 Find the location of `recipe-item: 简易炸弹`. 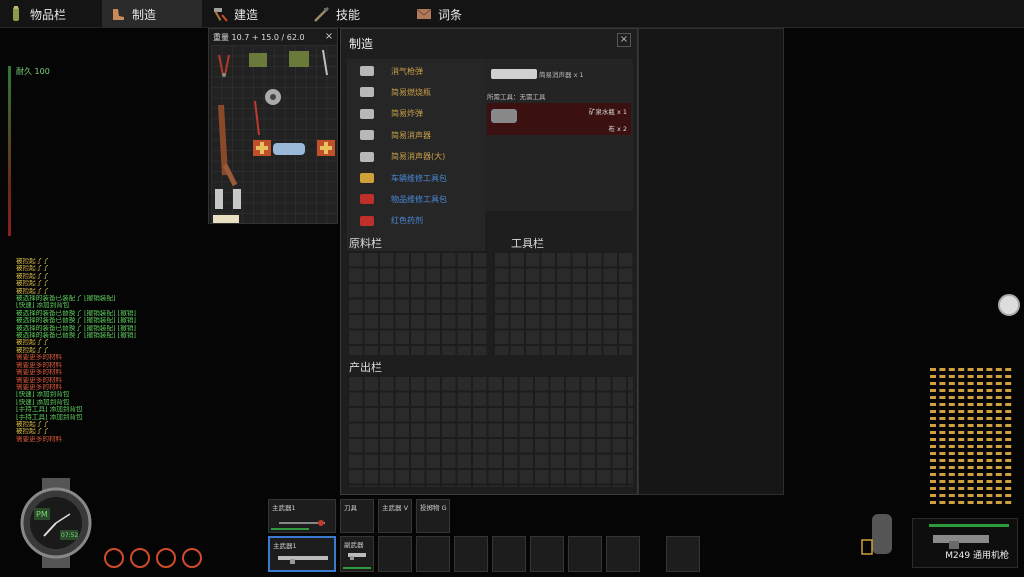

recipe-item: 简易炸弹 is located at coordinates (416, 114).